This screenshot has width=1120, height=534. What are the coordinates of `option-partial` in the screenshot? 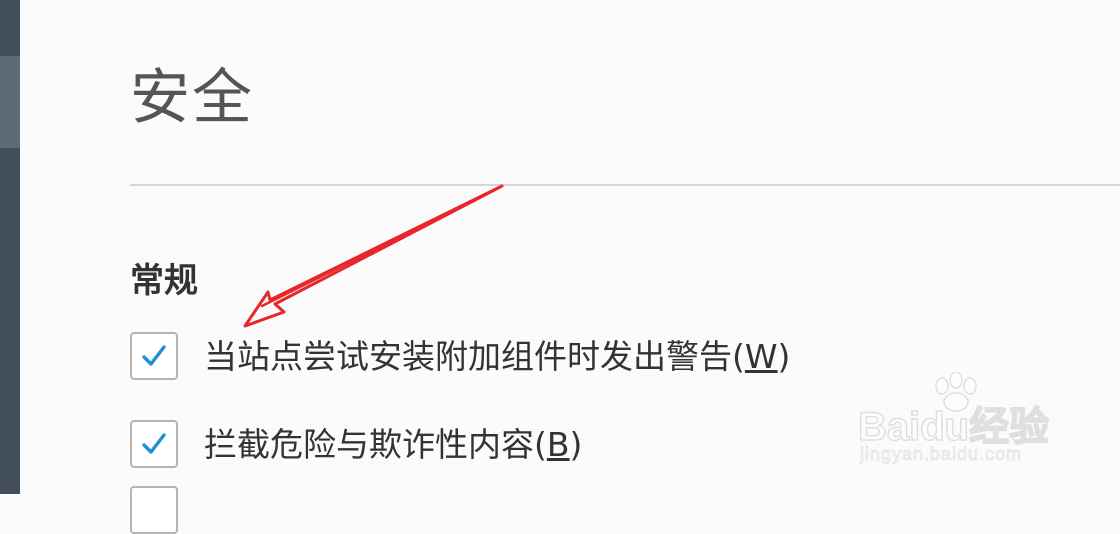 It's located at (154, 510).